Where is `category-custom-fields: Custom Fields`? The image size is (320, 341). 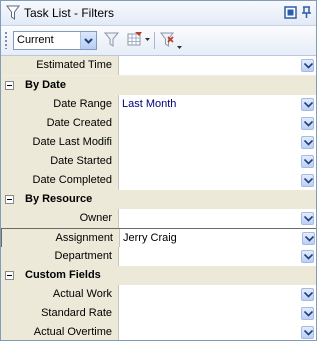 category-custom-fields: Custom Fields is located at coordinates (158, 276).